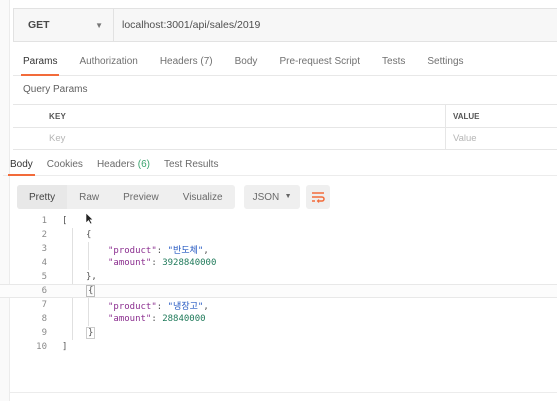  I want to click on brace: }, so click(91, 333).